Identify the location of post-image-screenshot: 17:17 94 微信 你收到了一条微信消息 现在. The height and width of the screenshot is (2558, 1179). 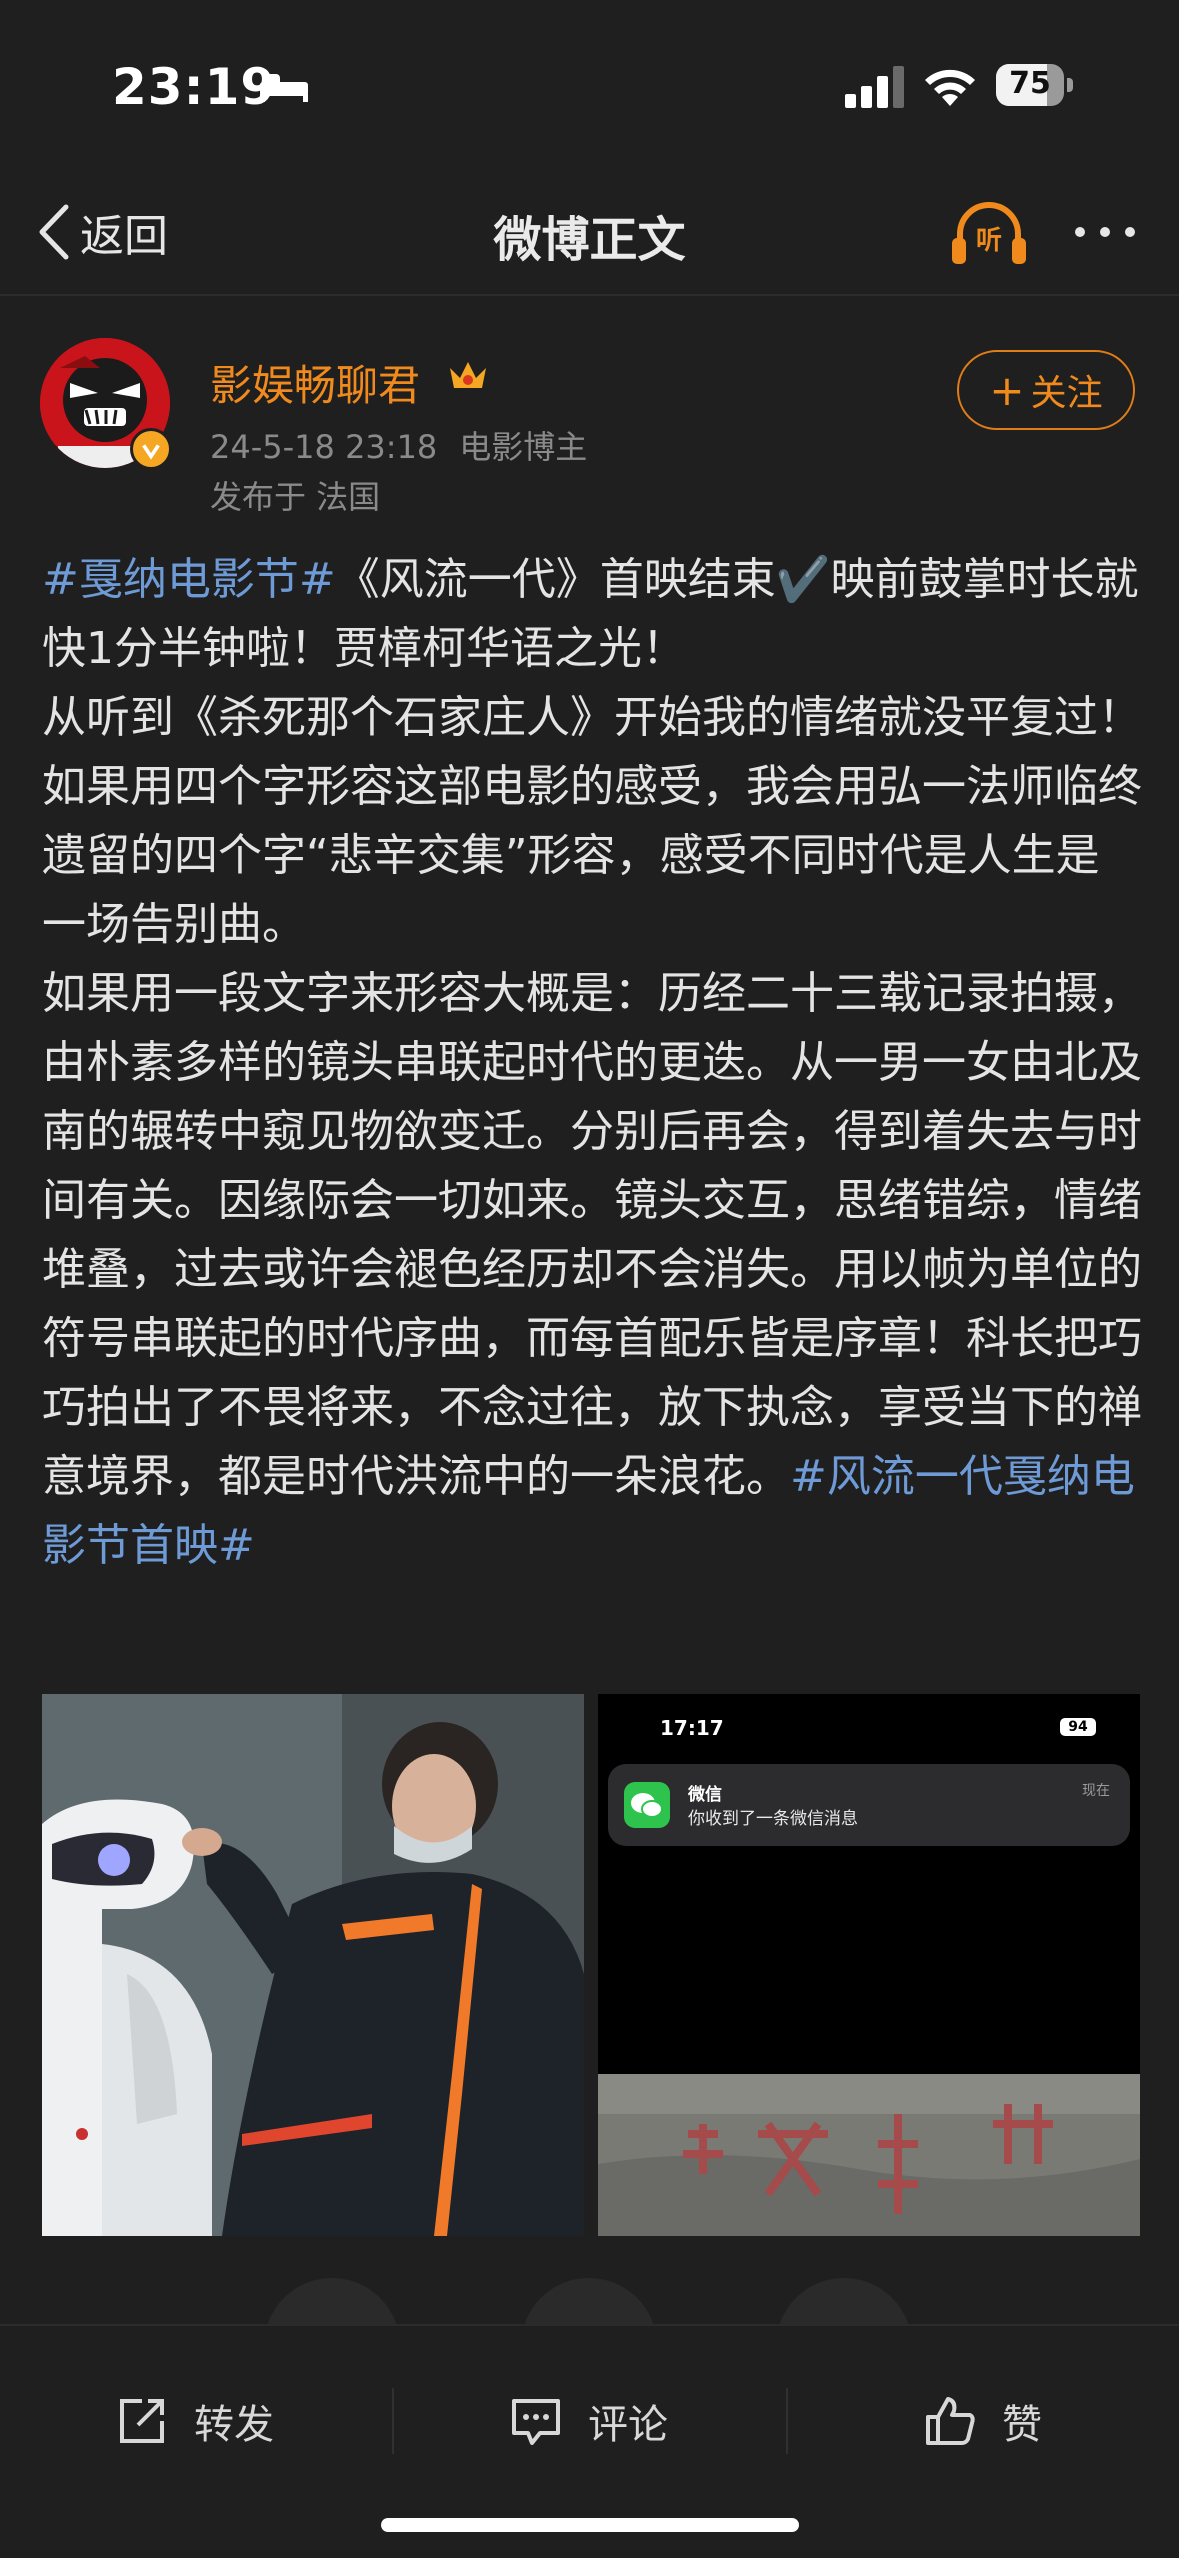
(869, 1965).